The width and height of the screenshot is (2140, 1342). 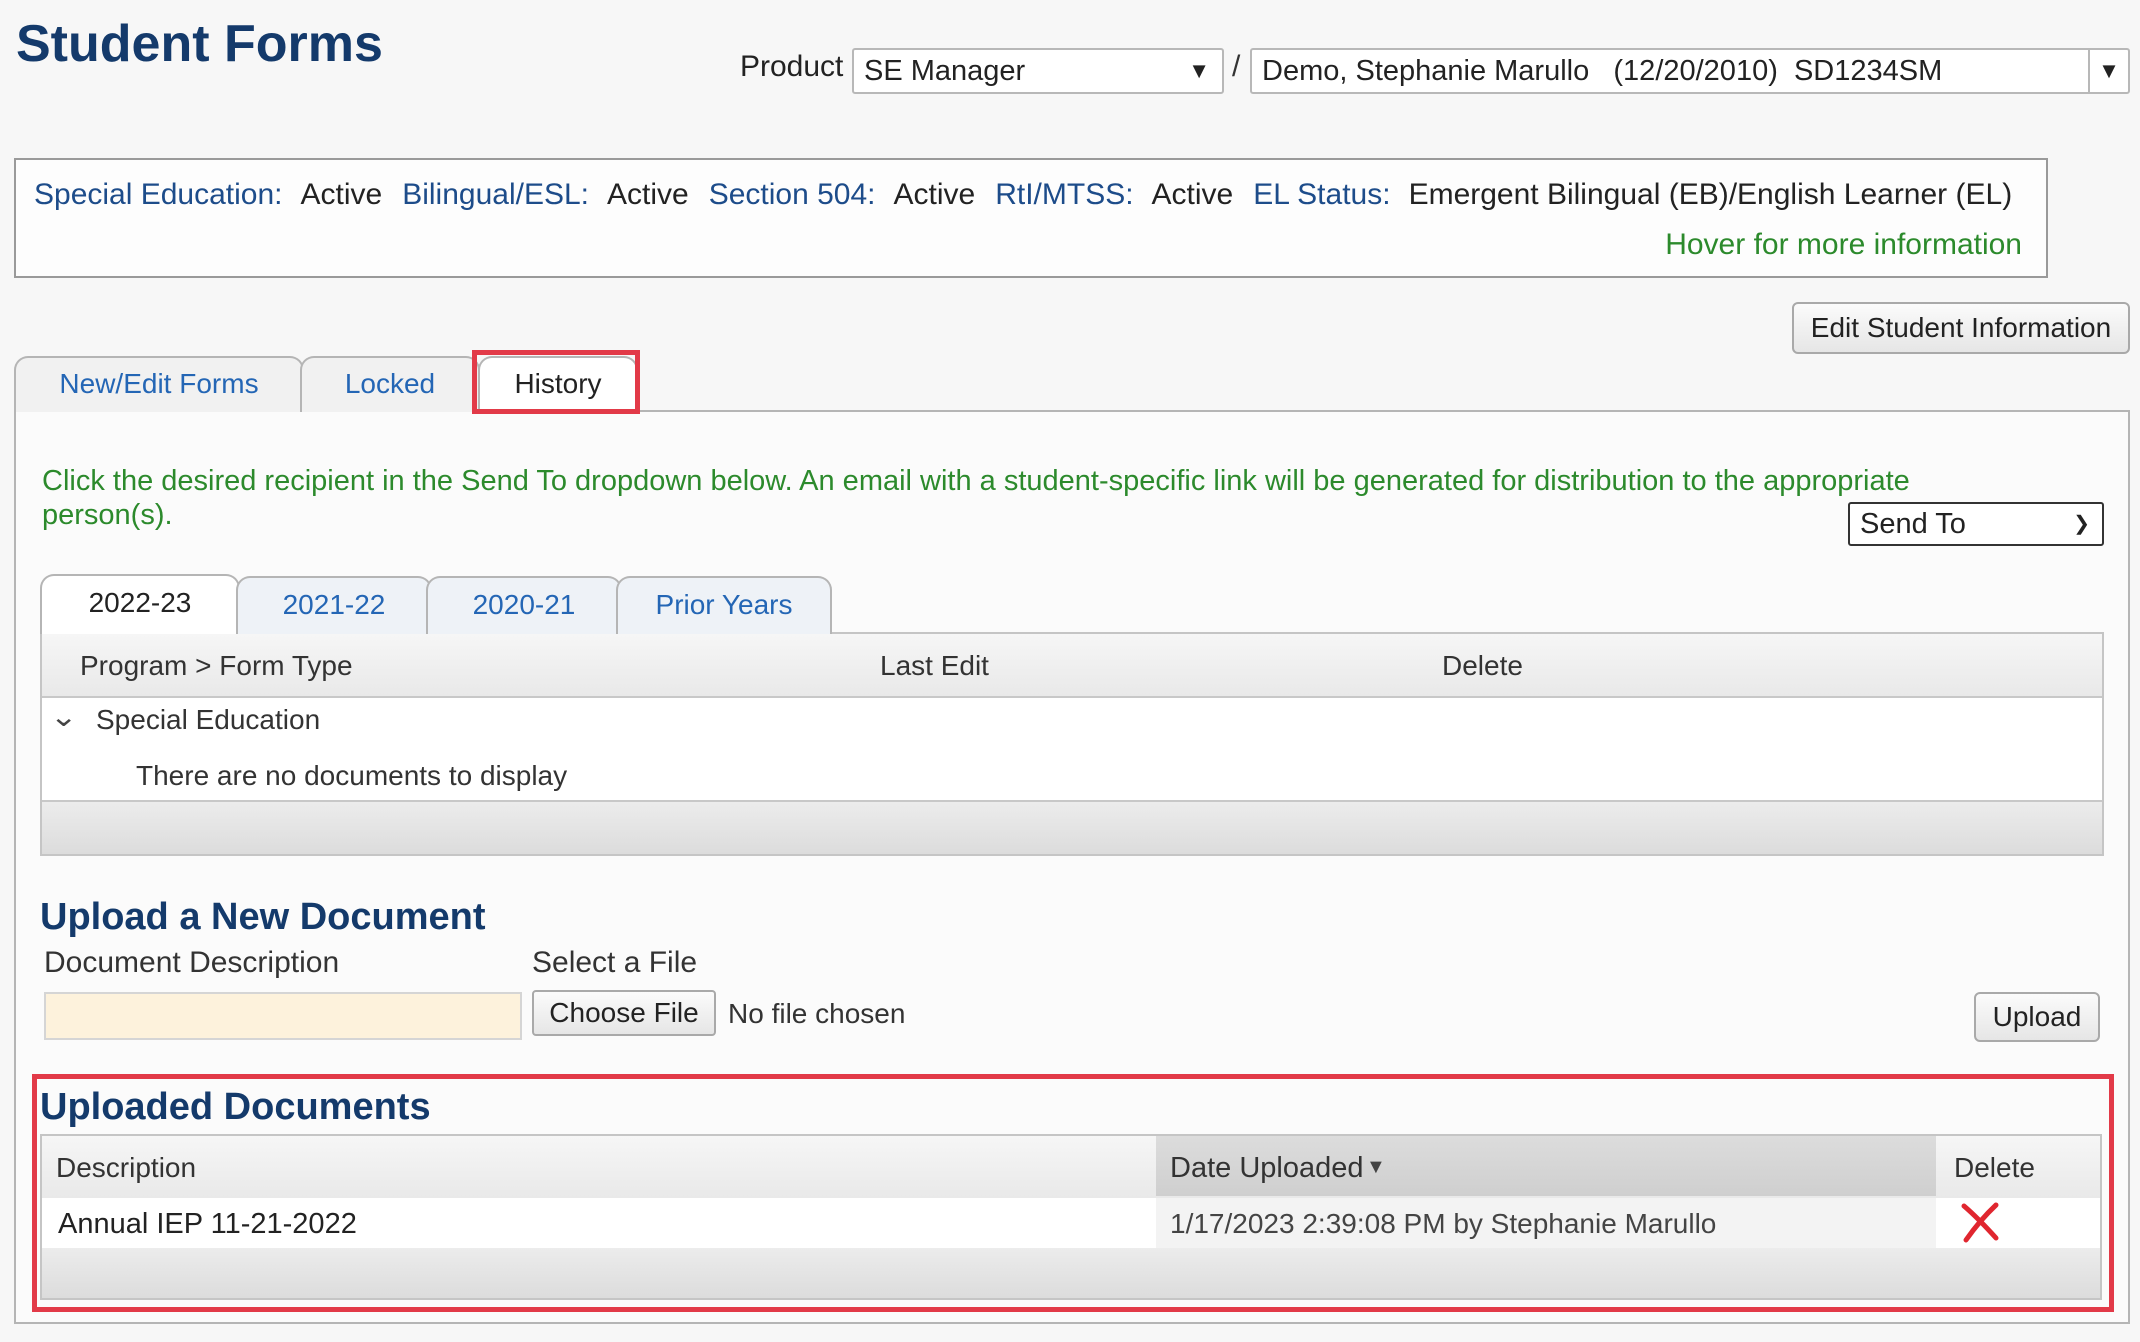 I want to click on column-date-uploaded: Date Uploaded ▼, so click(x=1546, y=1166).